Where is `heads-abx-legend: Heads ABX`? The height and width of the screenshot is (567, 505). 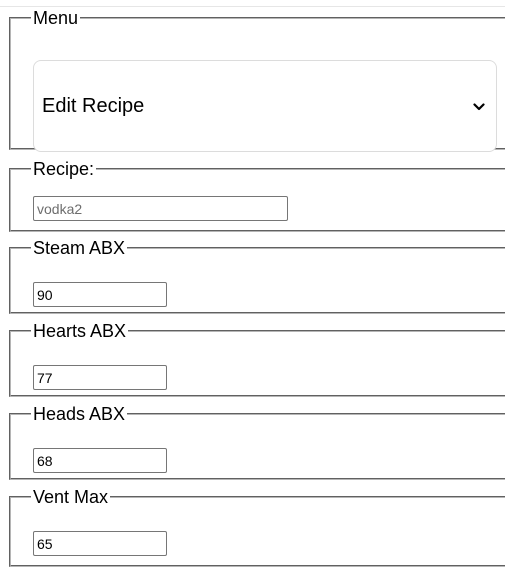 heads-abx-legend: Heads ABX is located at coordinates (79, 414).